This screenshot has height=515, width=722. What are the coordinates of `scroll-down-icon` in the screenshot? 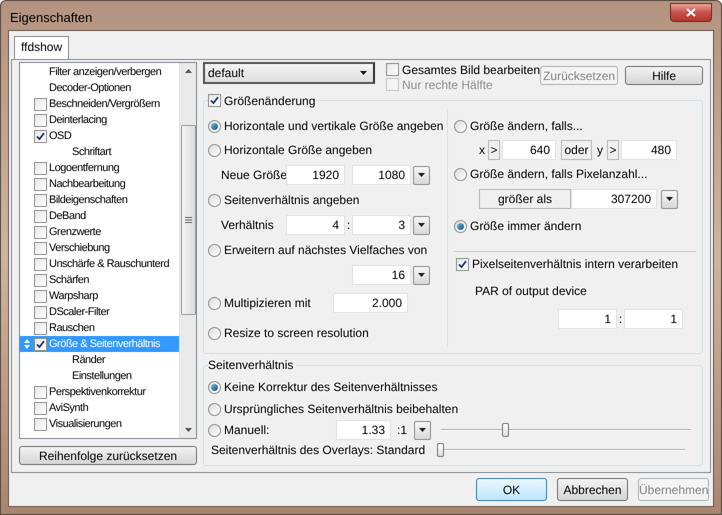 It's located at (188, 430).